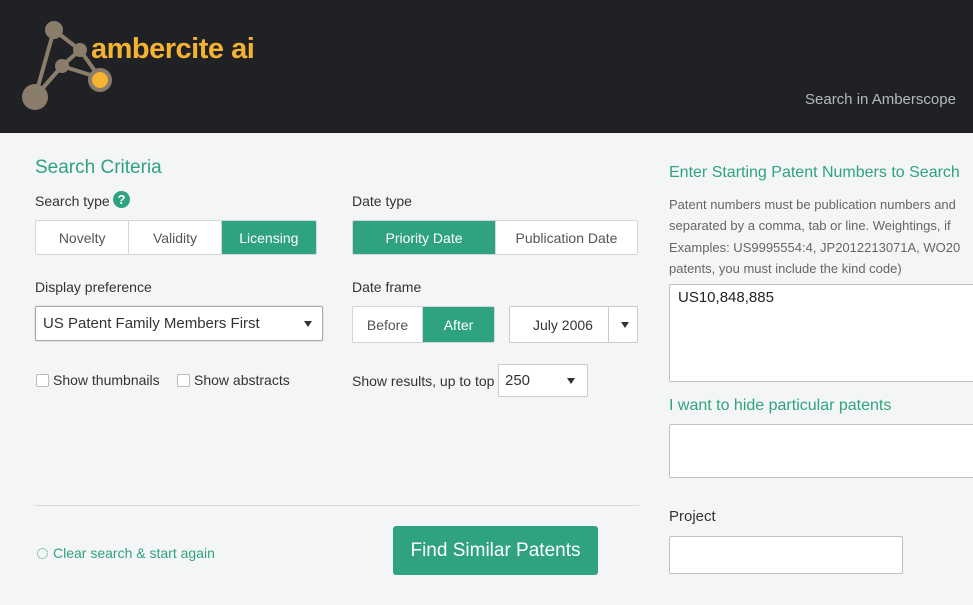 The height and width of the screenshot is (605, 973). I want to click on date-type-toggle: Priority Date Publication Date, so click(495, 237).